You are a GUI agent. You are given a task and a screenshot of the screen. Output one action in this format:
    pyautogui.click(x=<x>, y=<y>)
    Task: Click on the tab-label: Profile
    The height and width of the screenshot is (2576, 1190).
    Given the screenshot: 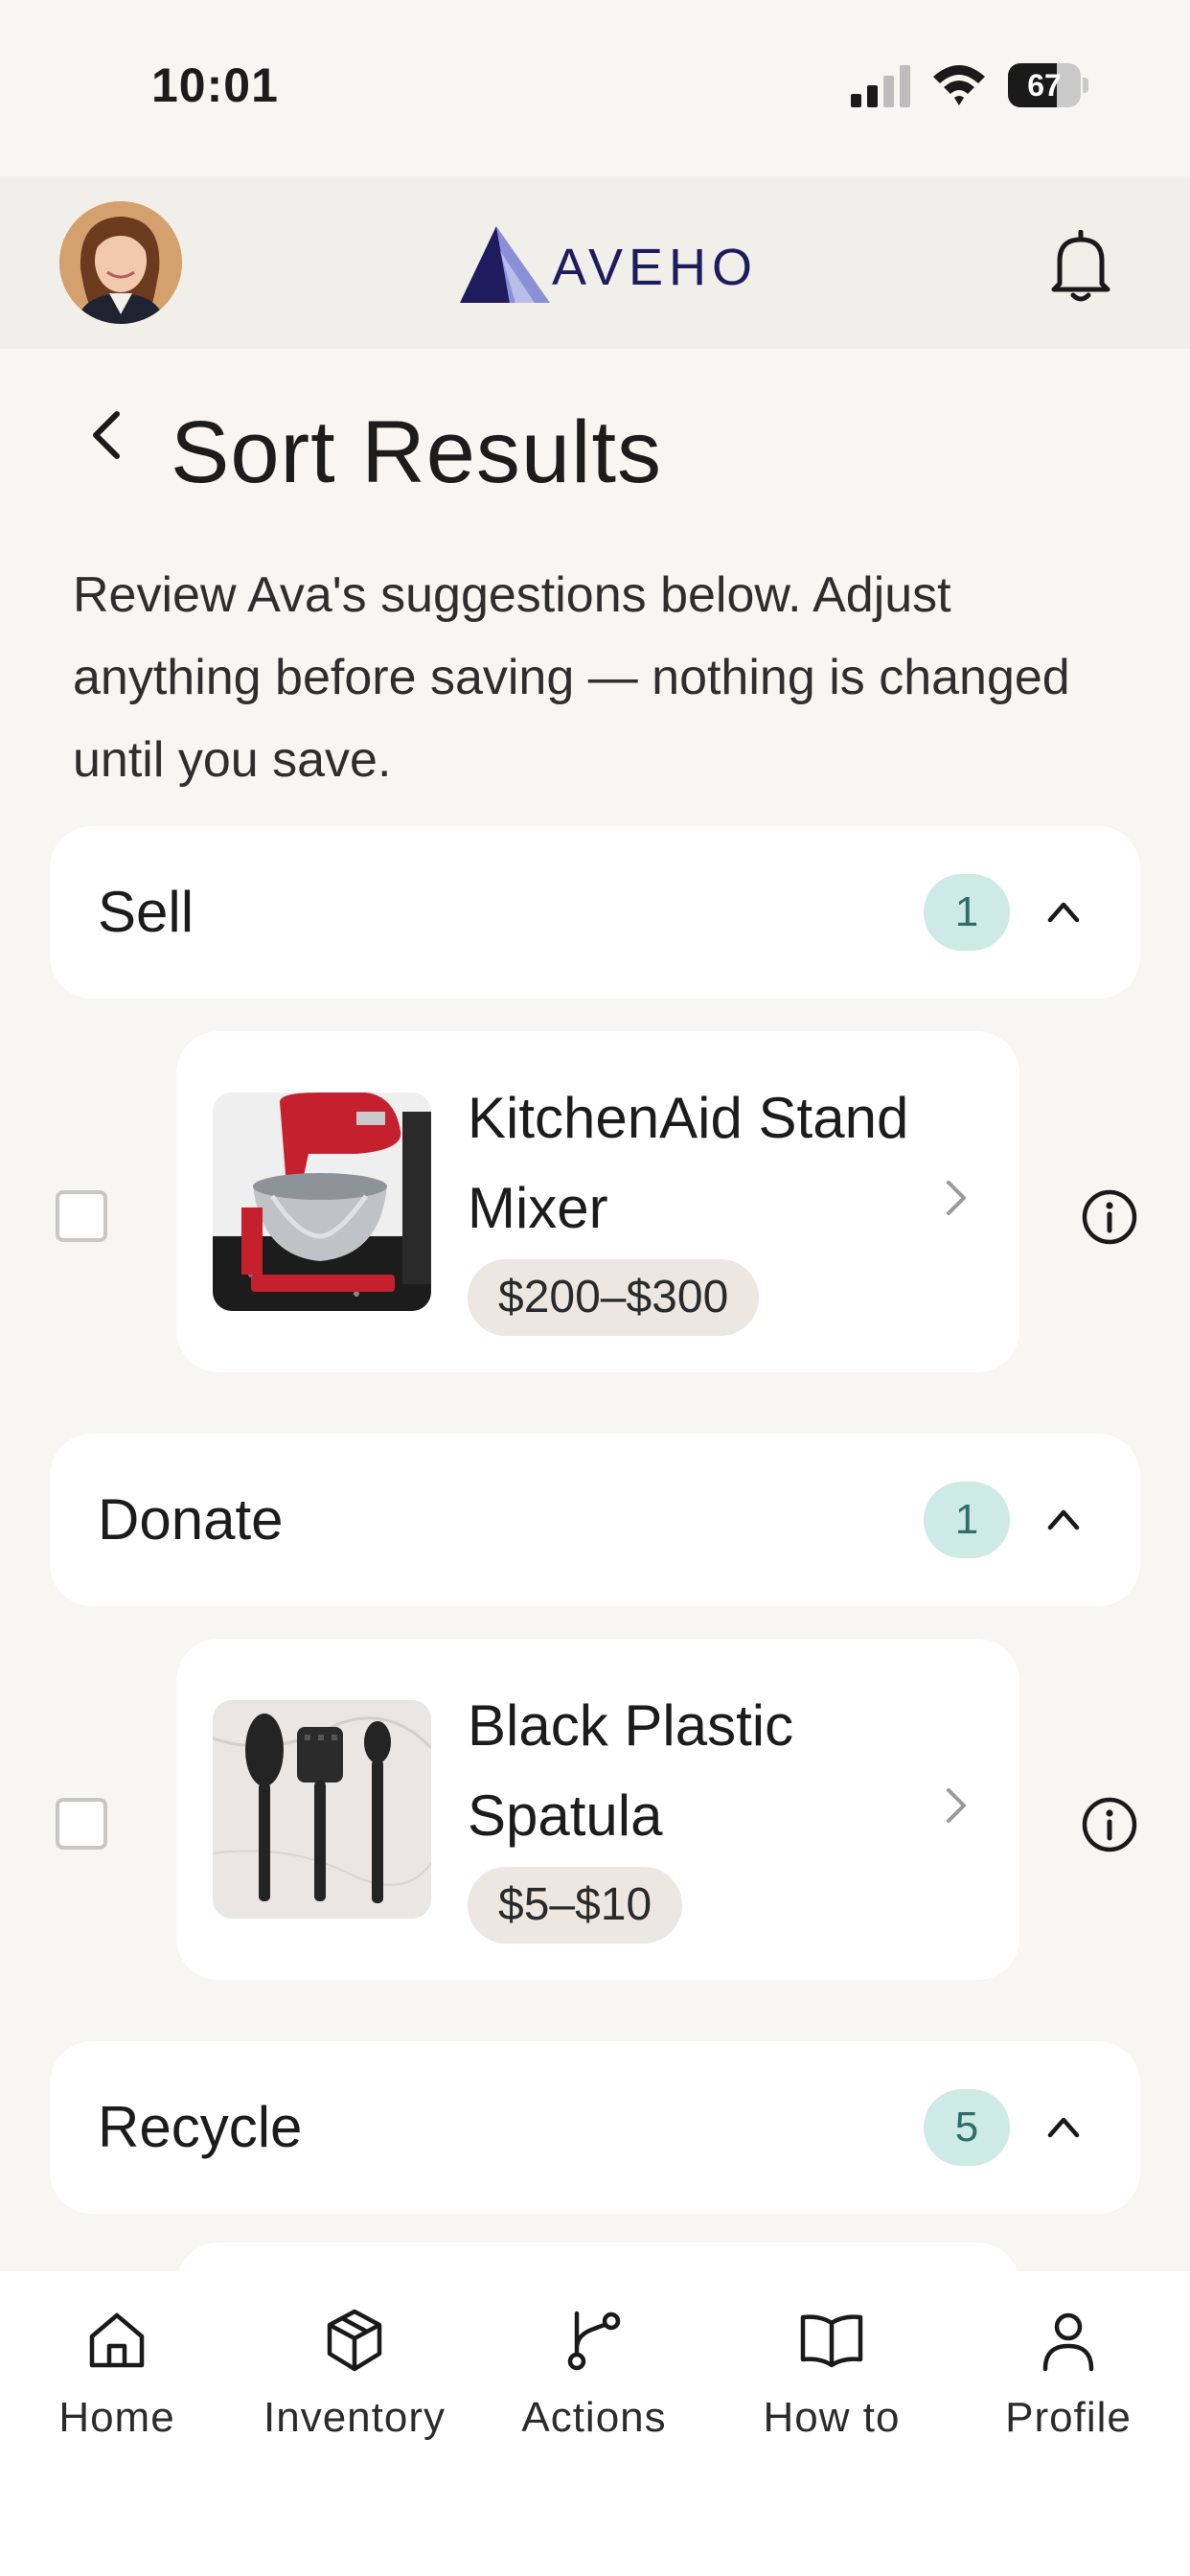 What is the action you would take?
    pyautogui.click(x=1069, y=2417)
    